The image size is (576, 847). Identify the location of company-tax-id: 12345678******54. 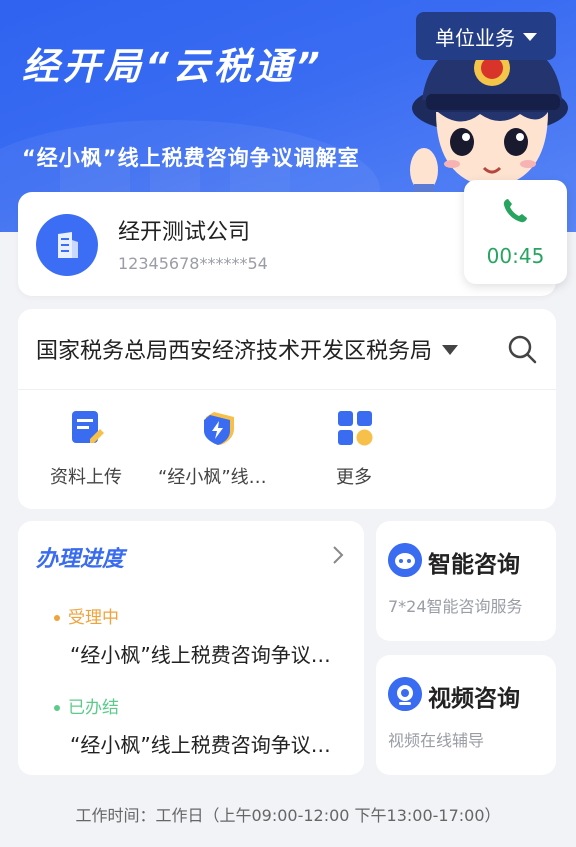
(193, 263).